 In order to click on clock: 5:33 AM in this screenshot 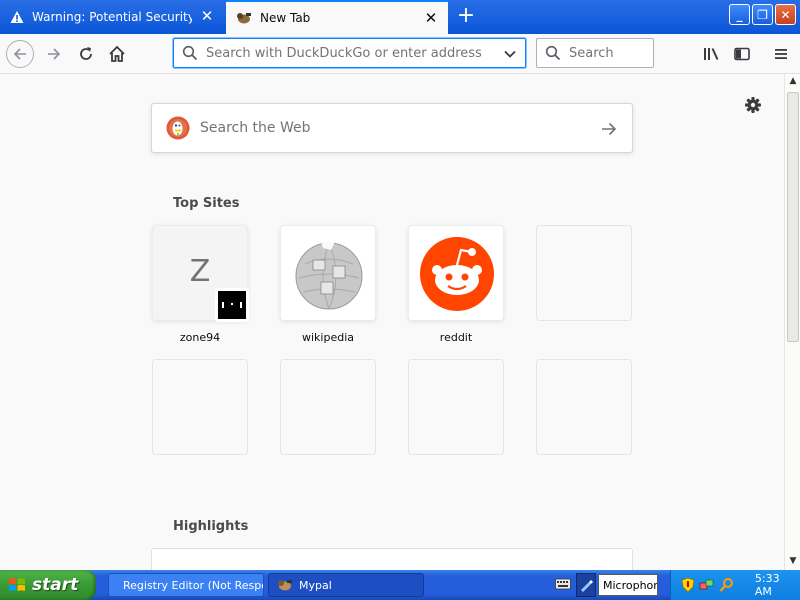, I will do `click(767, 585)`.